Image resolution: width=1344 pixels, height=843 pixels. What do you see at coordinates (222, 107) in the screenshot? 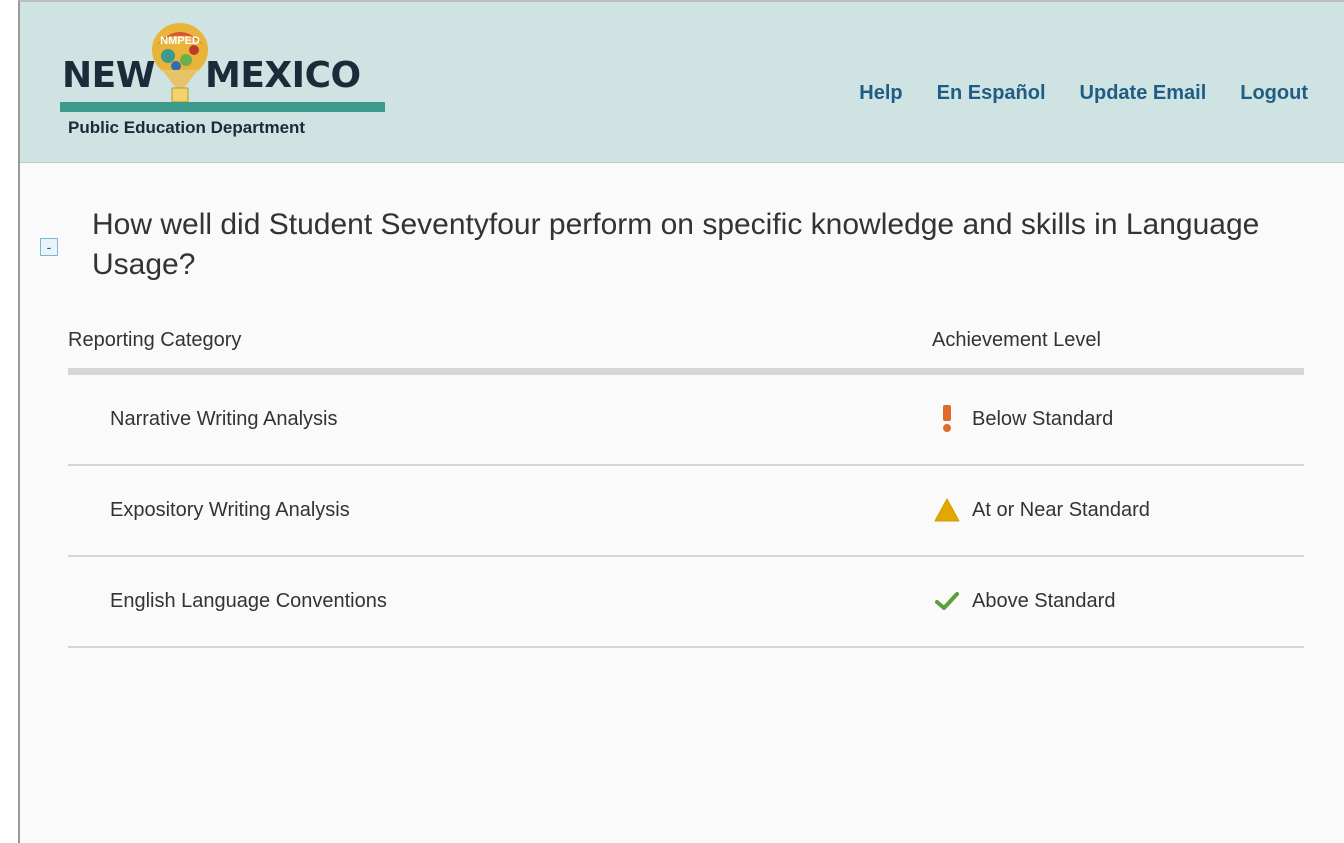
I see `logo-bar` at bounding box center [222, 107].